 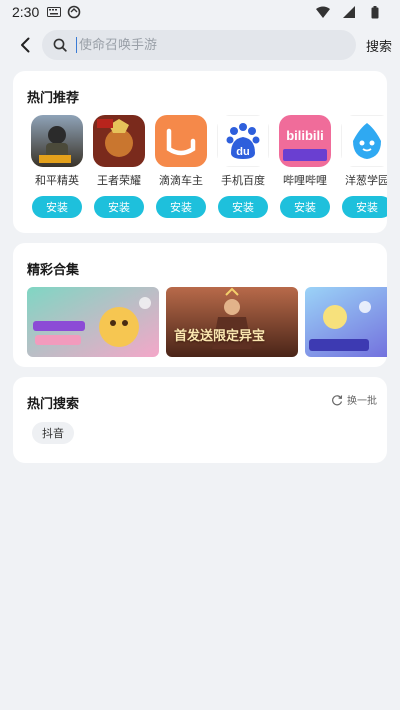 I want to click on honor-of-kings-icon, so click(x=119, y=141).